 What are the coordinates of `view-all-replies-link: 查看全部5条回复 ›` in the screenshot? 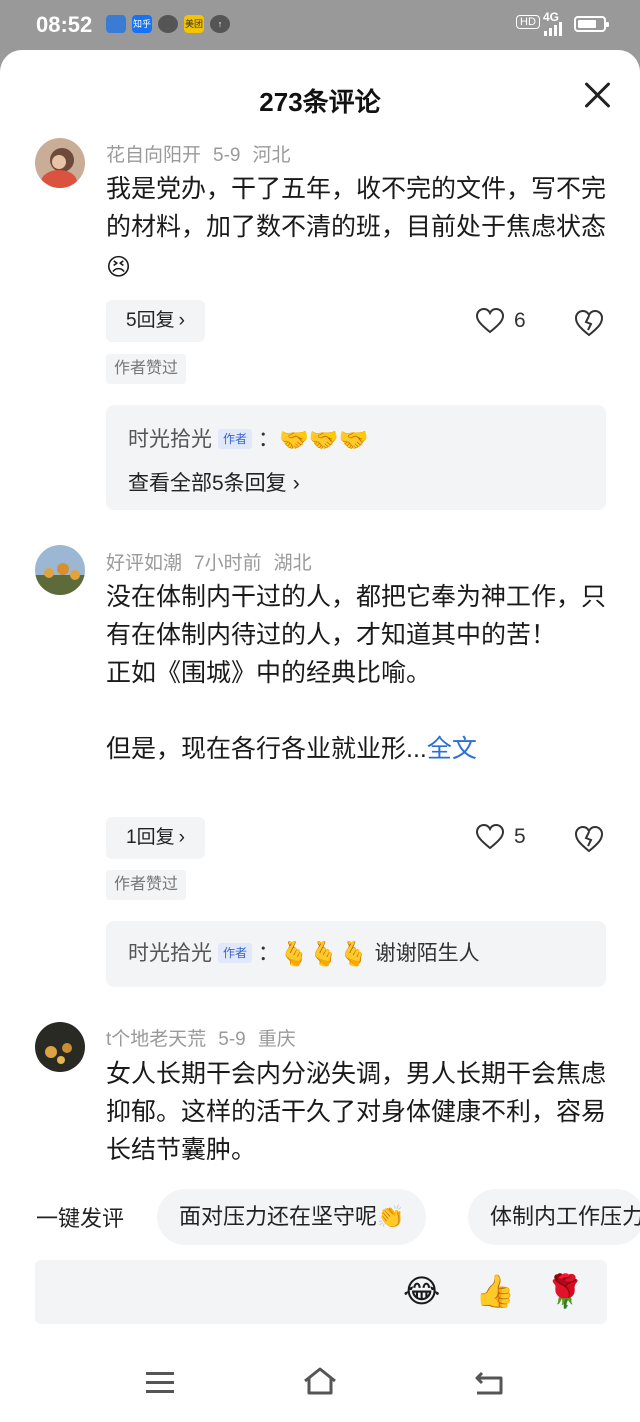 It's located at (214, 482).